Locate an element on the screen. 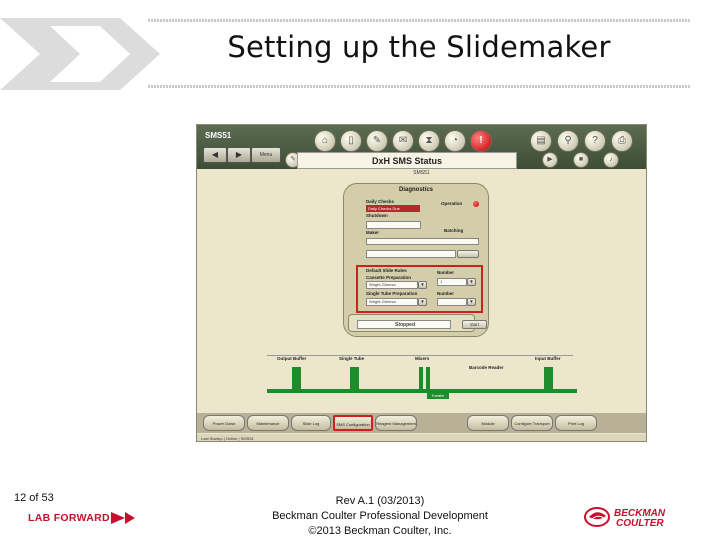  sms-configuration-button: SMS Configuration is located at coordinates (353, 423).